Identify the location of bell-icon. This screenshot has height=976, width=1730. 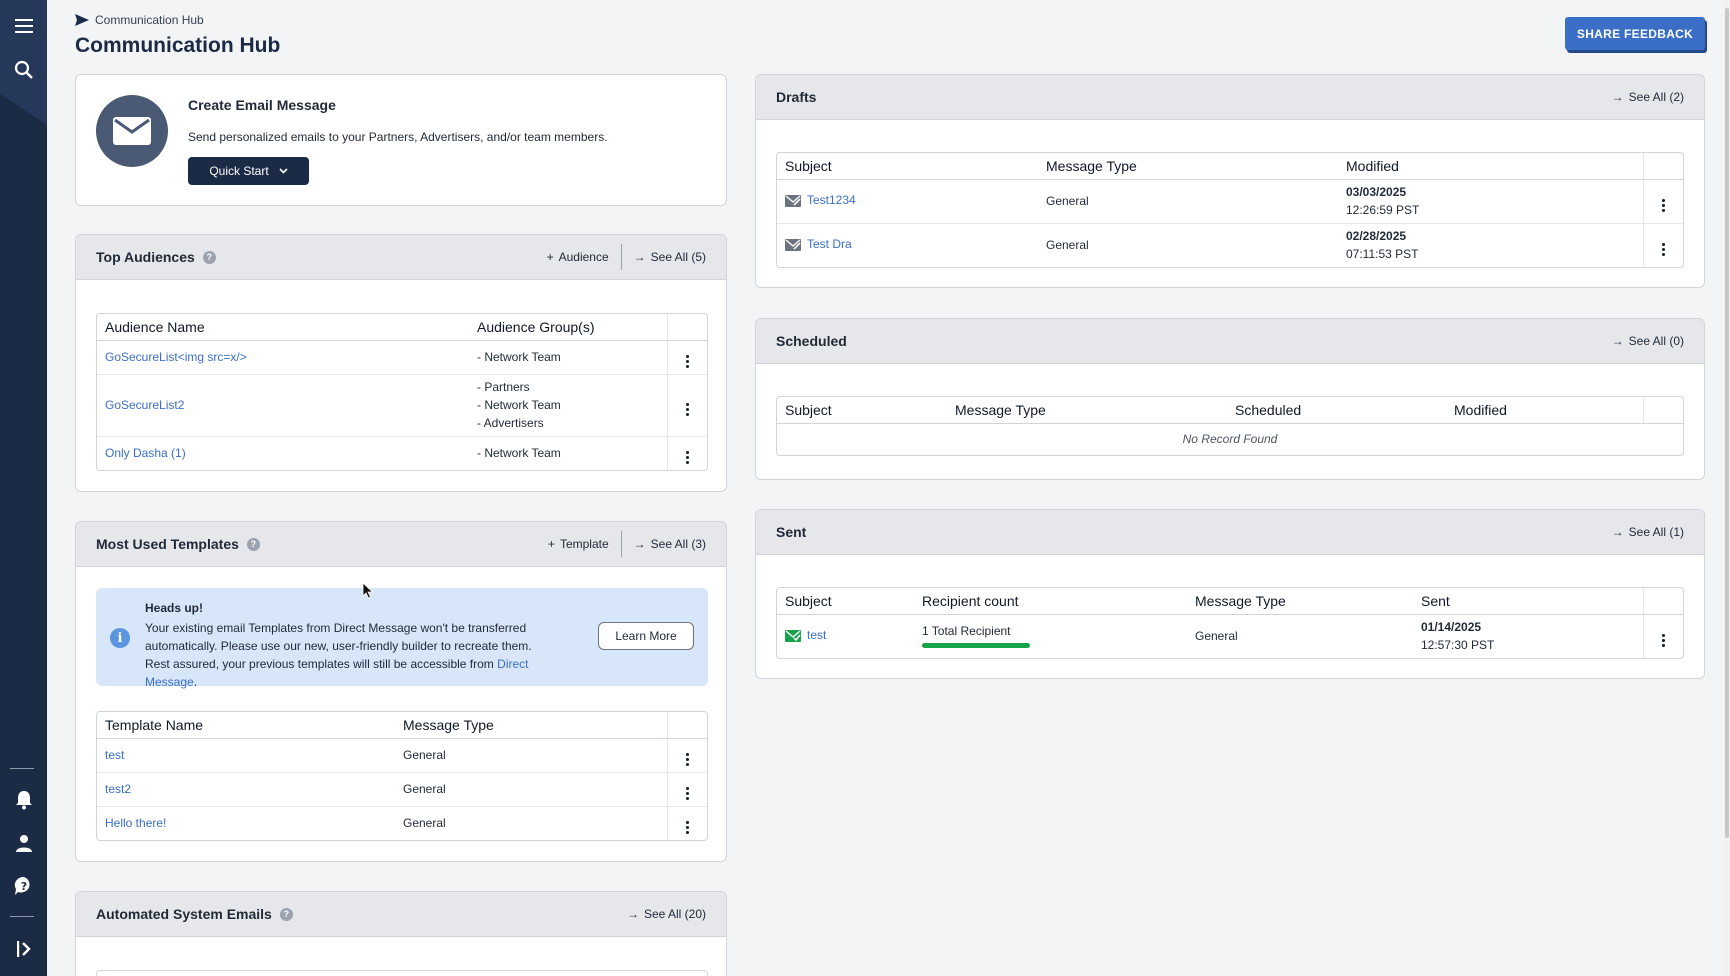
(23, 799).